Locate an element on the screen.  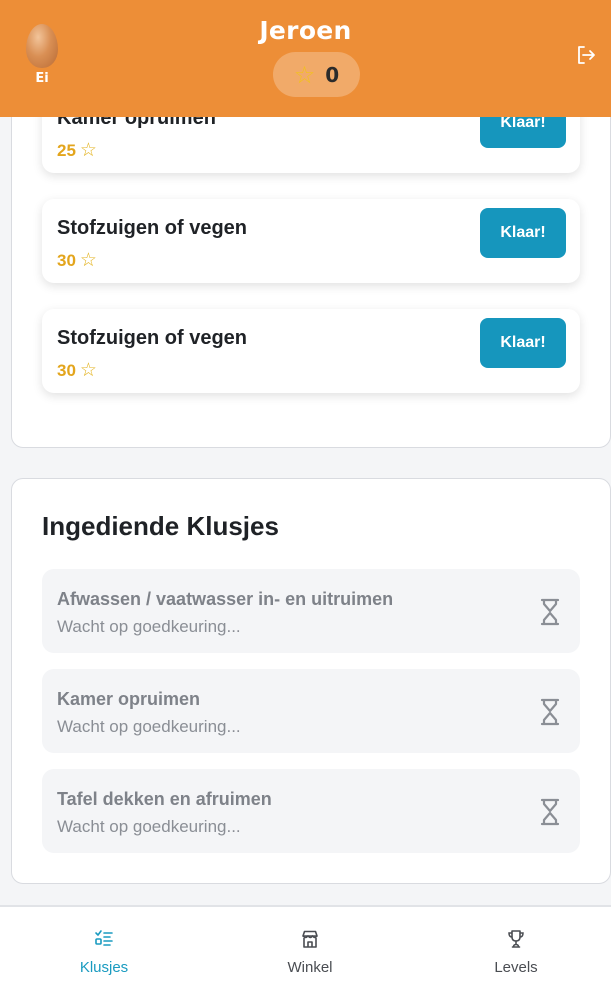
avatar-label: Ei is located at coordinates (42, 78).